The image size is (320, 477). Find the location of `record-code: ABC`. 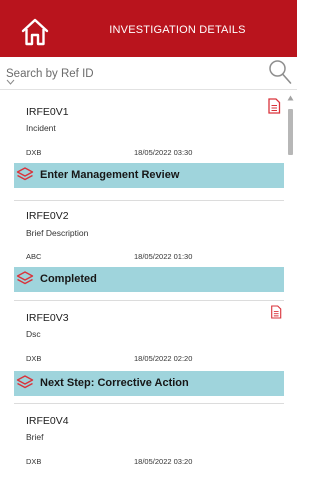

record-code: ABC is located at coordinates (34, 256).